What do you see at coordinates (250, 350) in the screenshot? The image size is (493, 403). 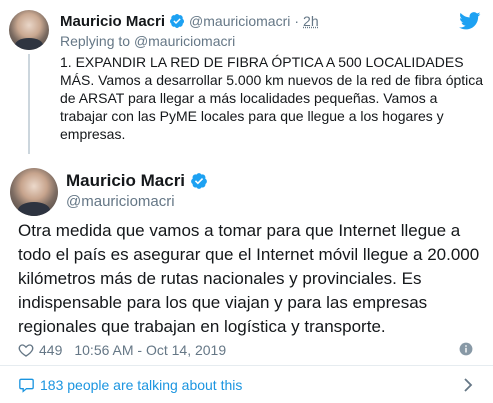 I see `tweet-meta-row: 449 10:56 AM - Oct 14, 2019` at bounding box center [250, 350].